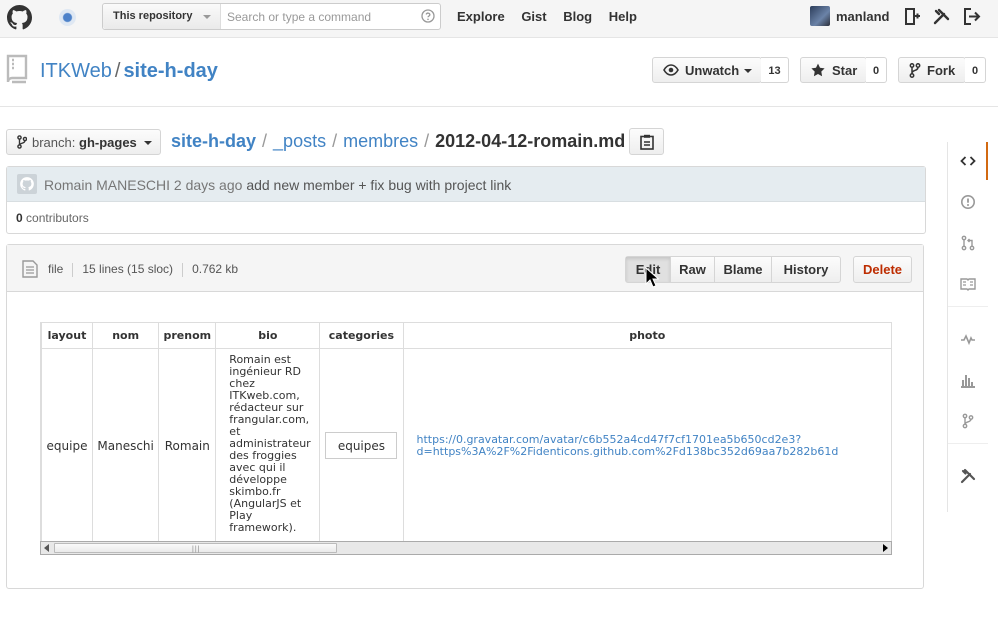 The width and height of the screenshot is (998, 622). What do you see at coordinates (19, 17) in the screenshot?
I see `github-logo-icon` at bounding box center [19, 17].